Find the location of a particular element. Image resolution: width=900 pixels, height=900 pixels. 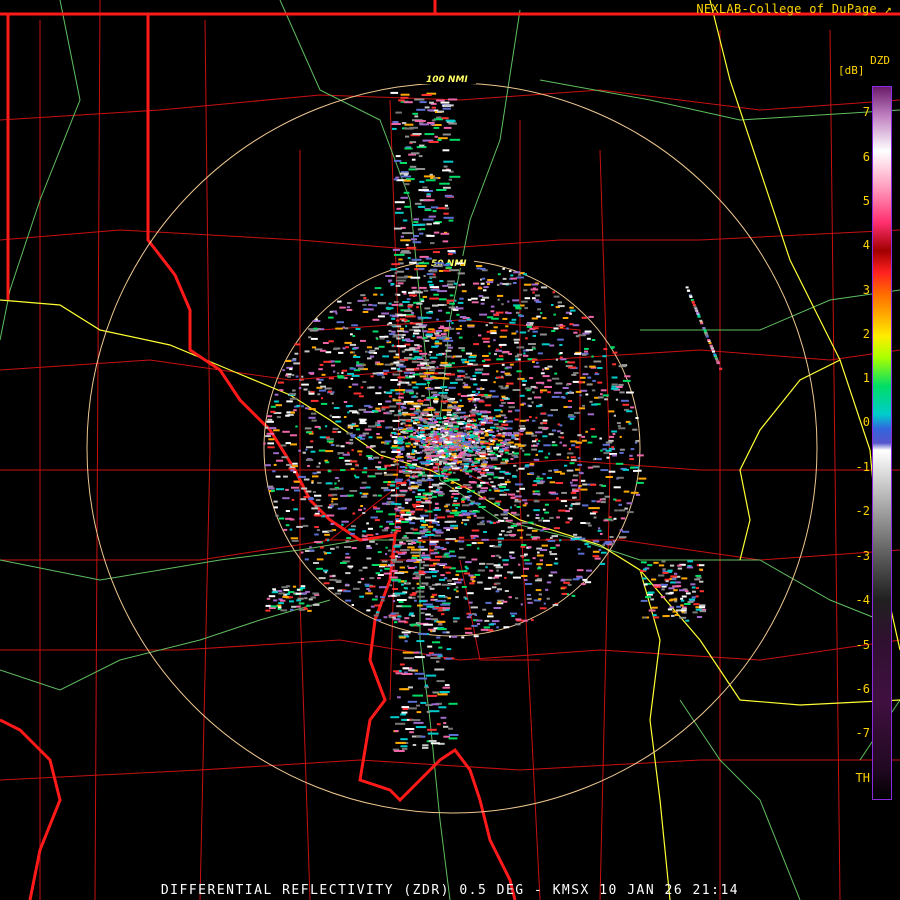

external-link-icon: ↗ is located at coordinates (888, 9).